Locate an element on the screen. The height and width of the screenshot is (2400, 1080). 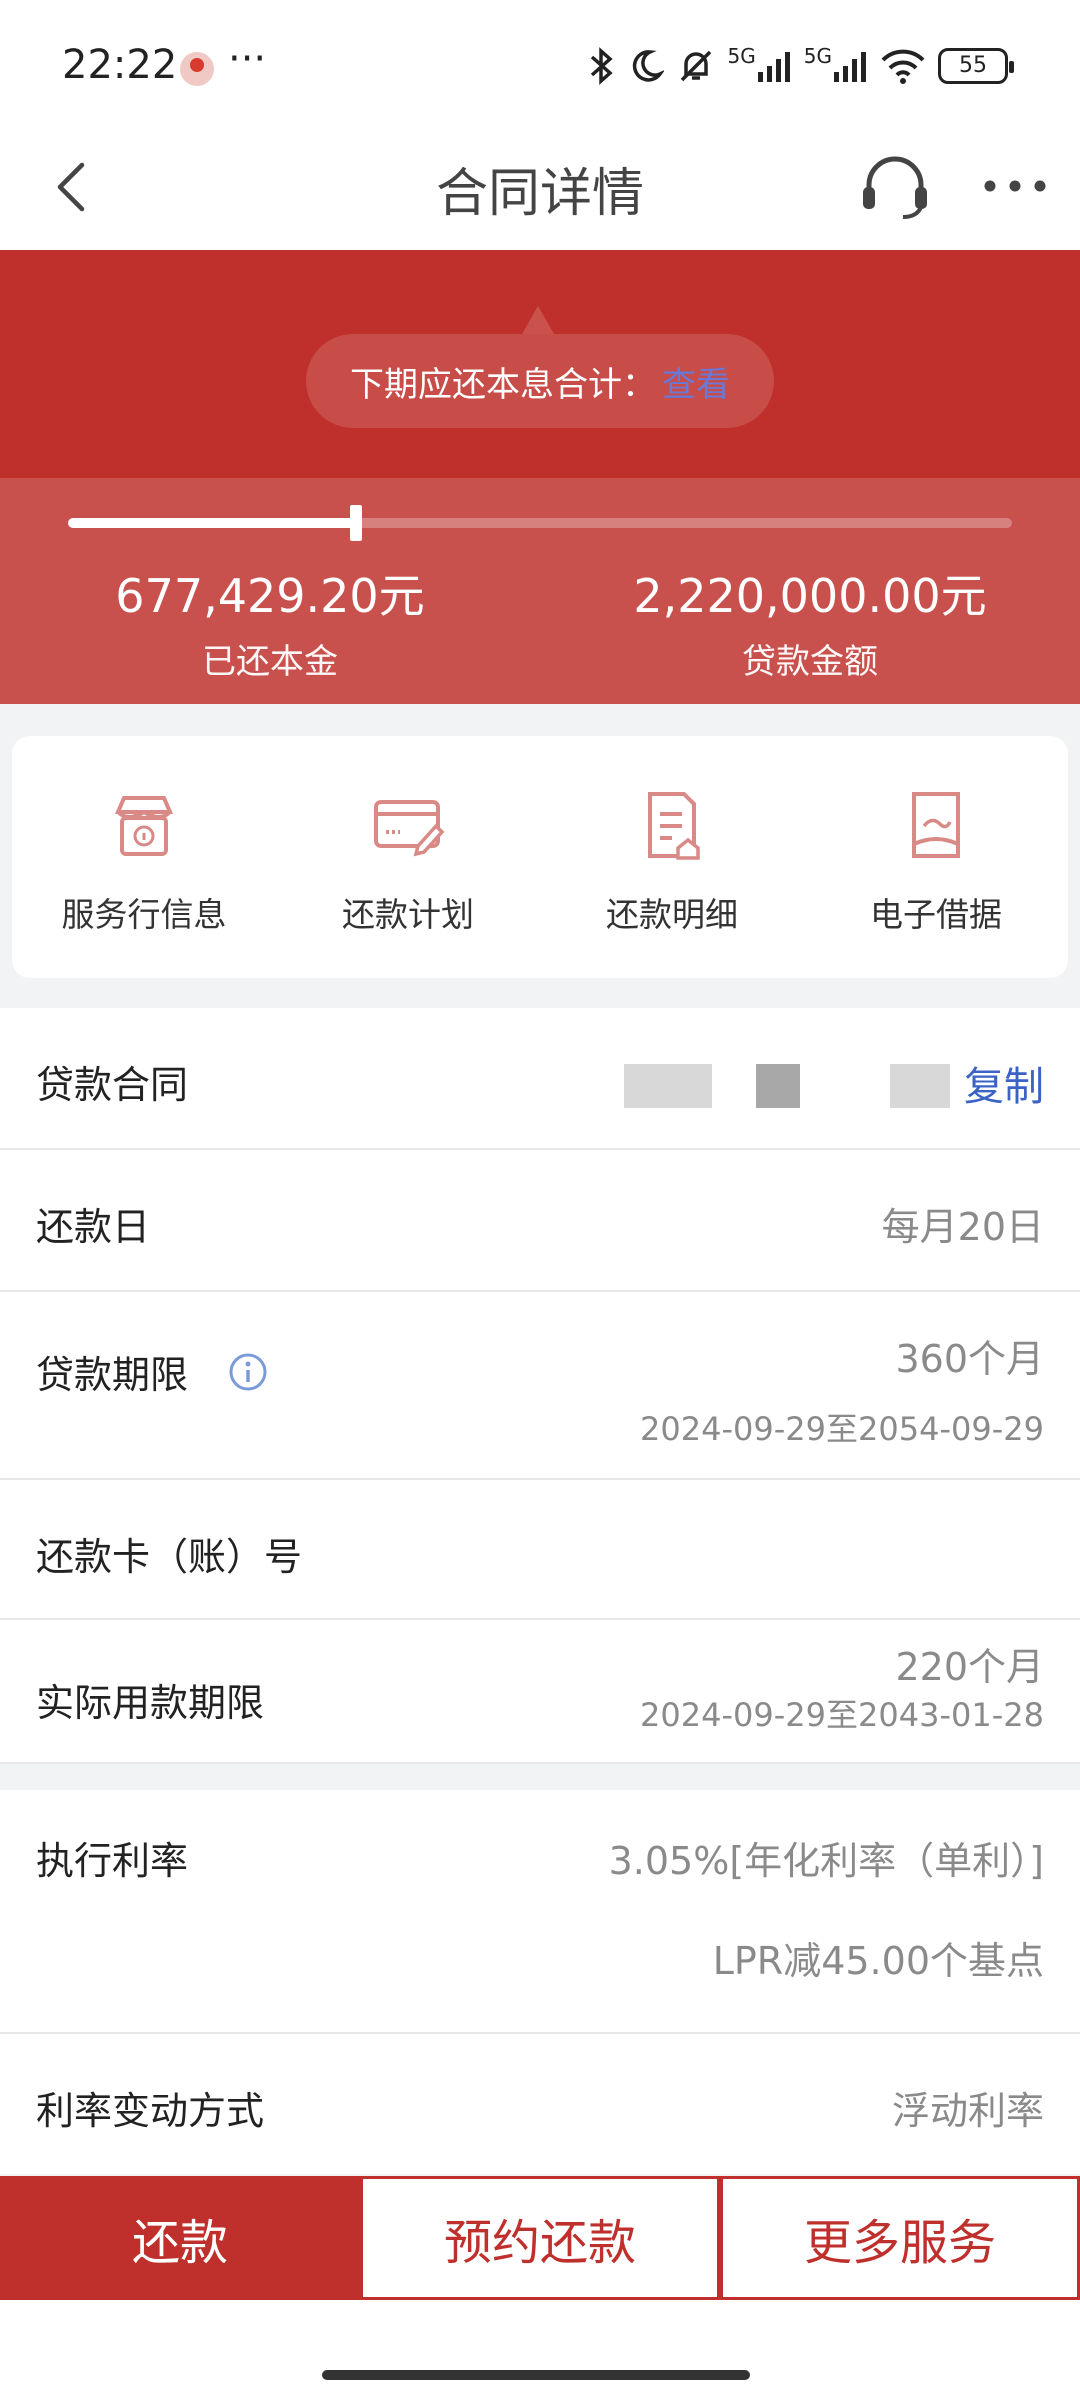
row-actual-term: 实际用款期限 220个月 2024-09-29至2043-01-28 is located at coordinates (540, 1692).